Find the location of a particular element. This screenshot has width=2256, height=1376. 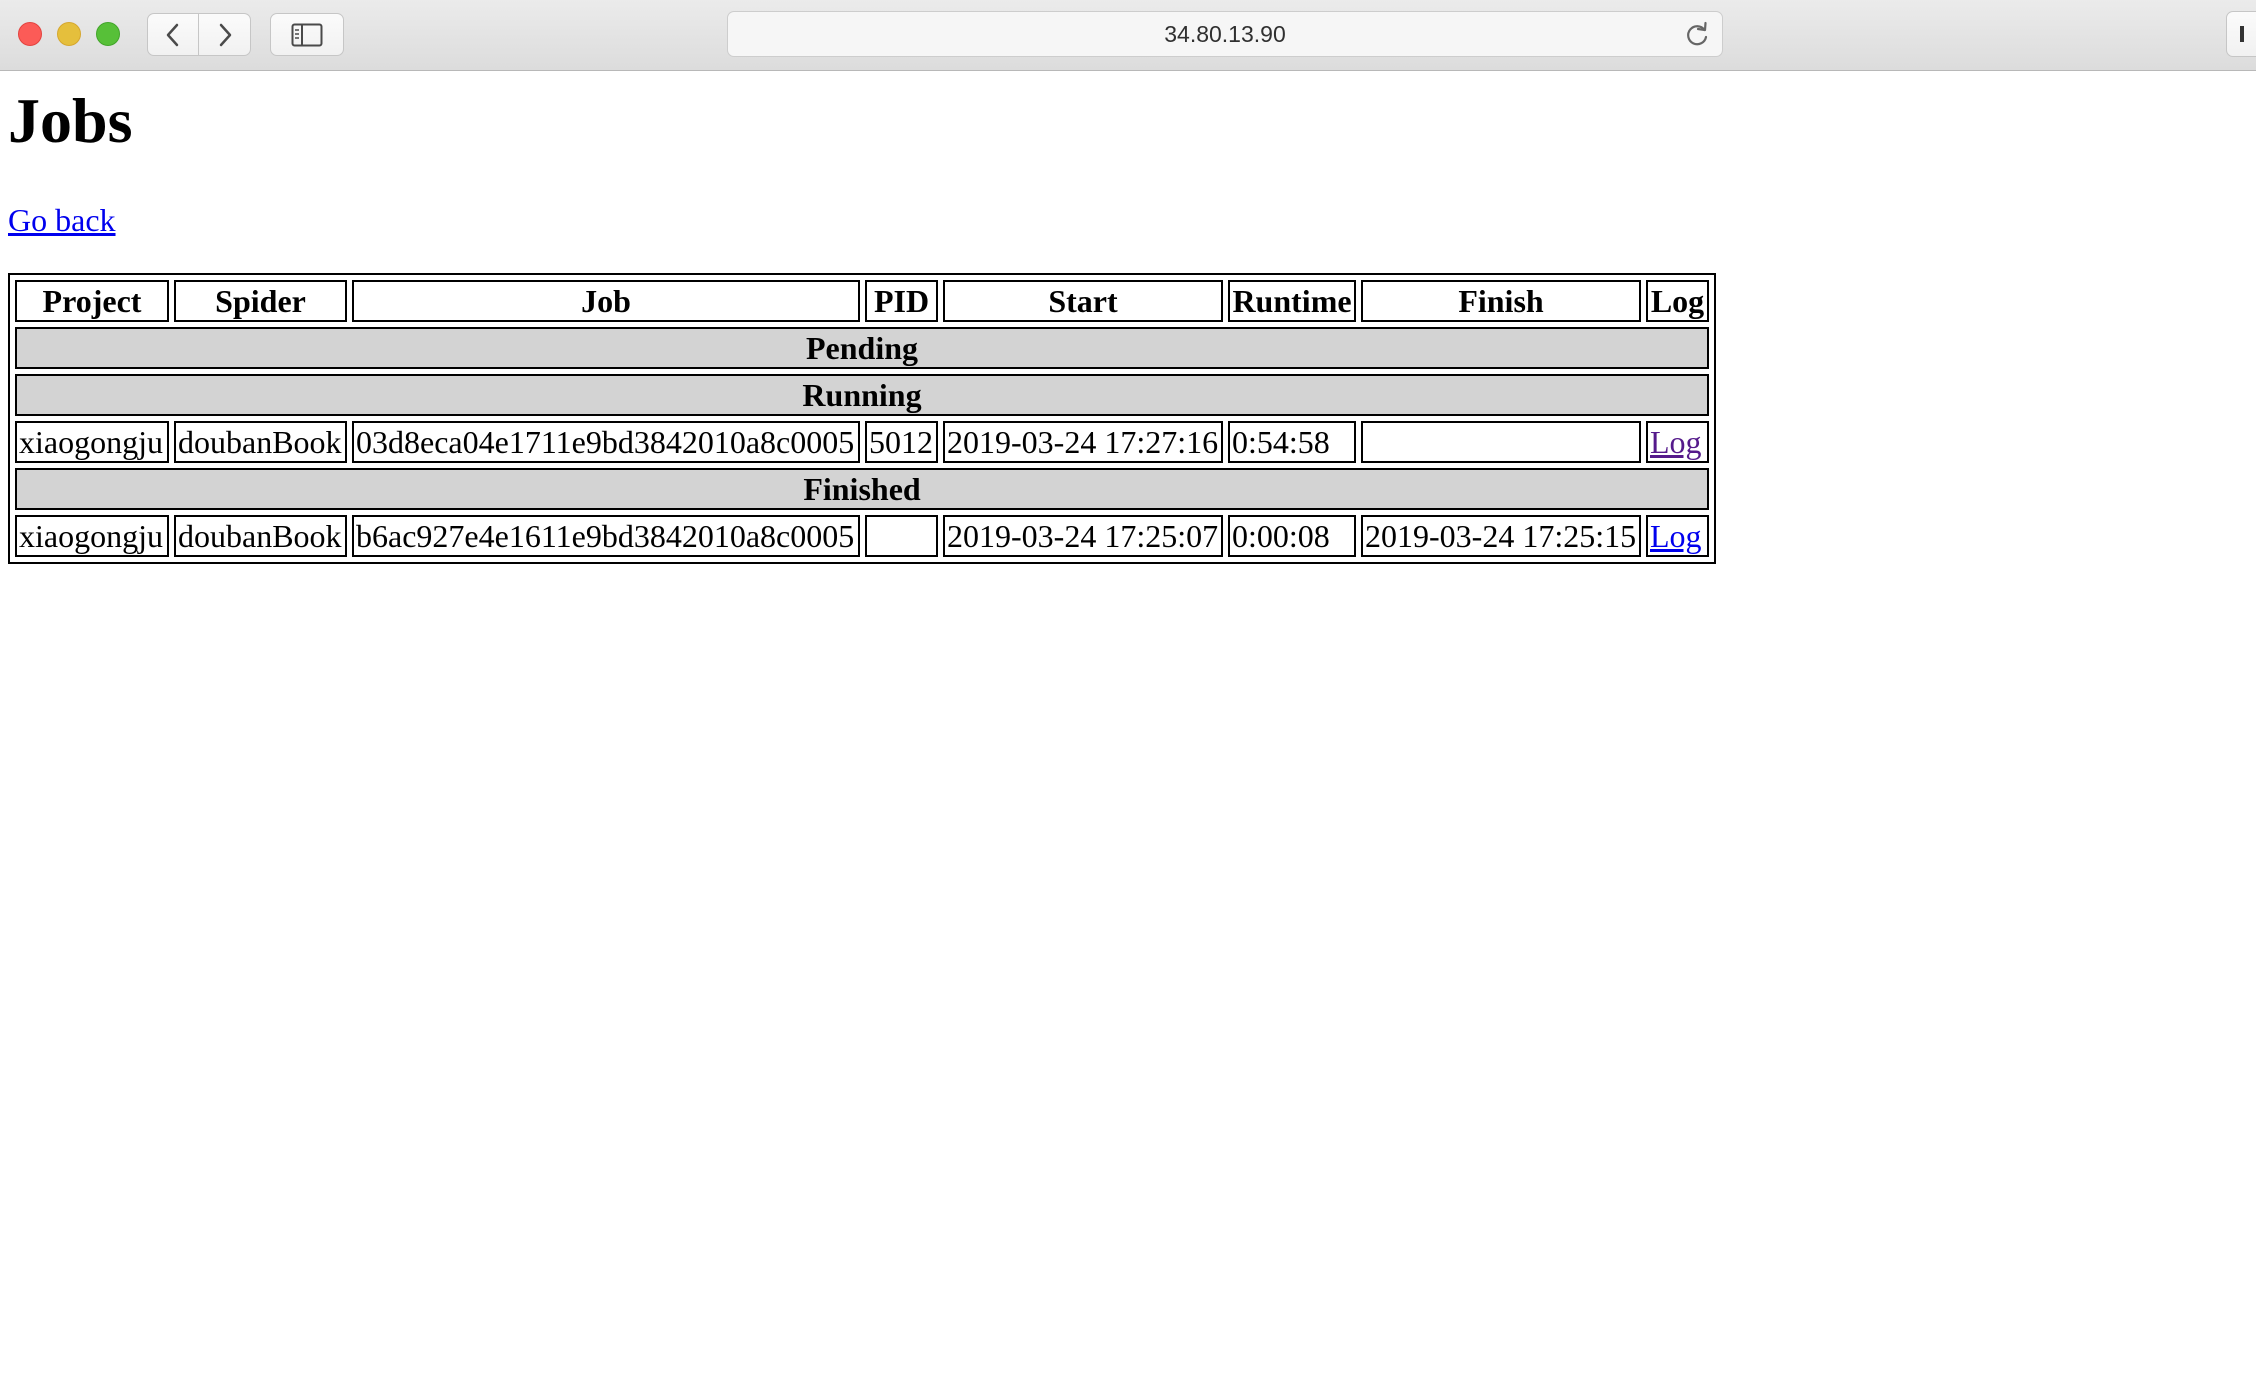

column-header-spider: Spider is located at coordinates (260, 301).